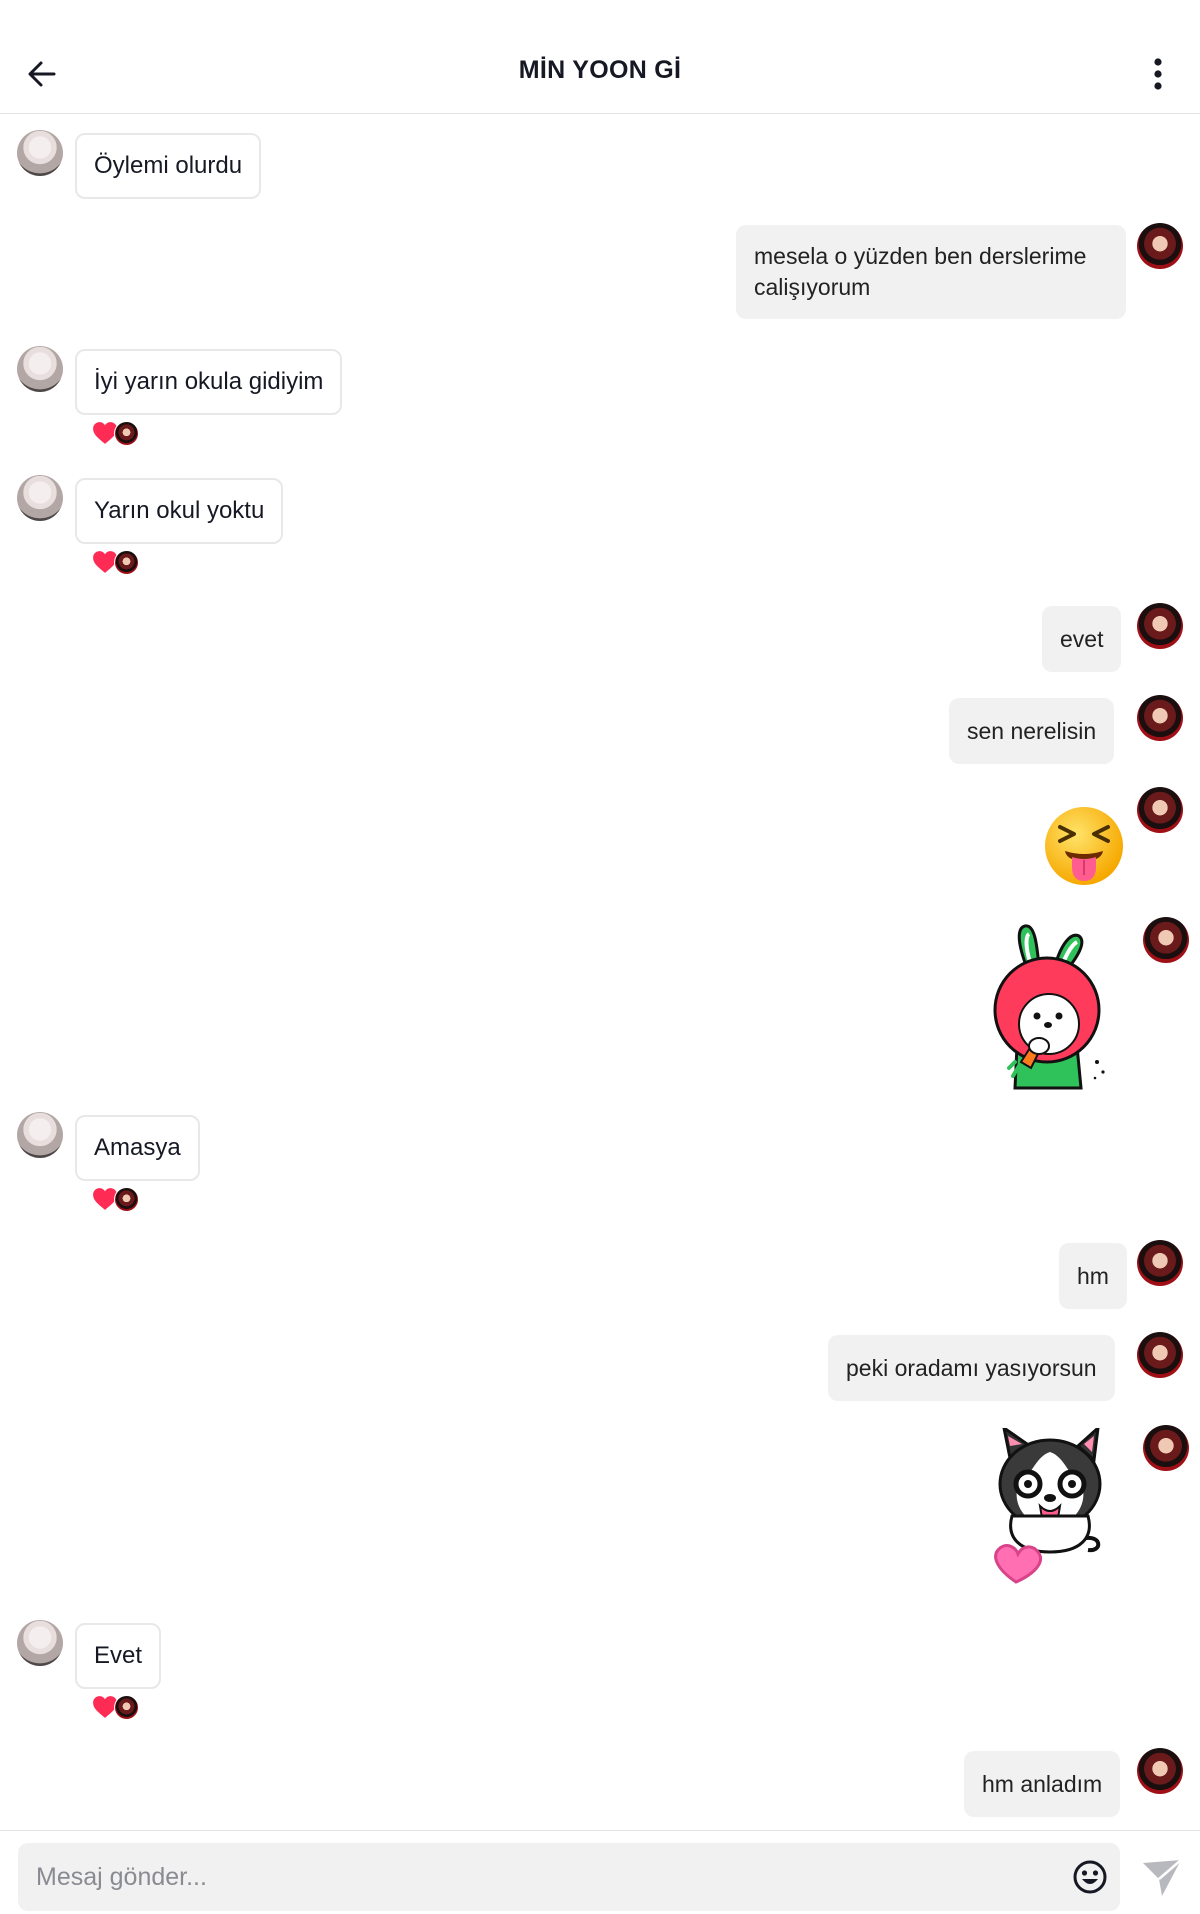 The width and height of the screenshot is (1200, 1914). What do you see at coordinates (569, 1877) in the screenshot?
I see `message-input` at bounding box center [569, 1877].